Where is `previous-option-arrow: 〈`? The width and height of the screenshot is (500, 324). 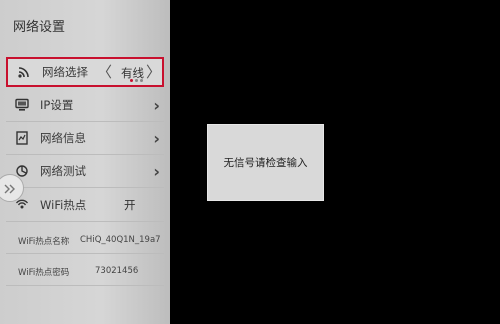 previous-option-arrow: 〈 is located at coordinates (104, 71).